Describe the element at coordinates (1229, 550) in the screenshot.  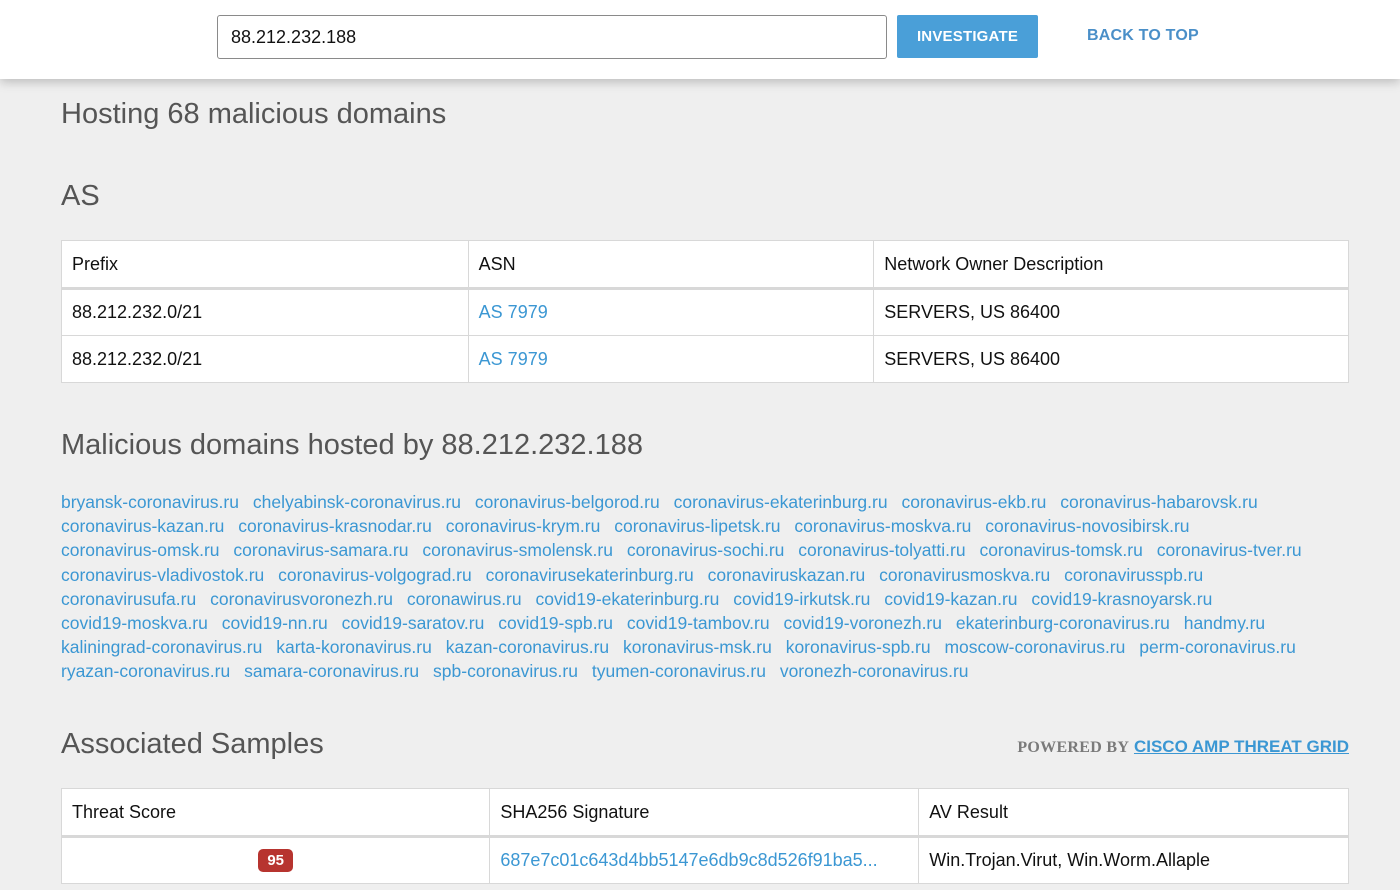
I see `domain-link: coronavirus-tver.ru` at that location.